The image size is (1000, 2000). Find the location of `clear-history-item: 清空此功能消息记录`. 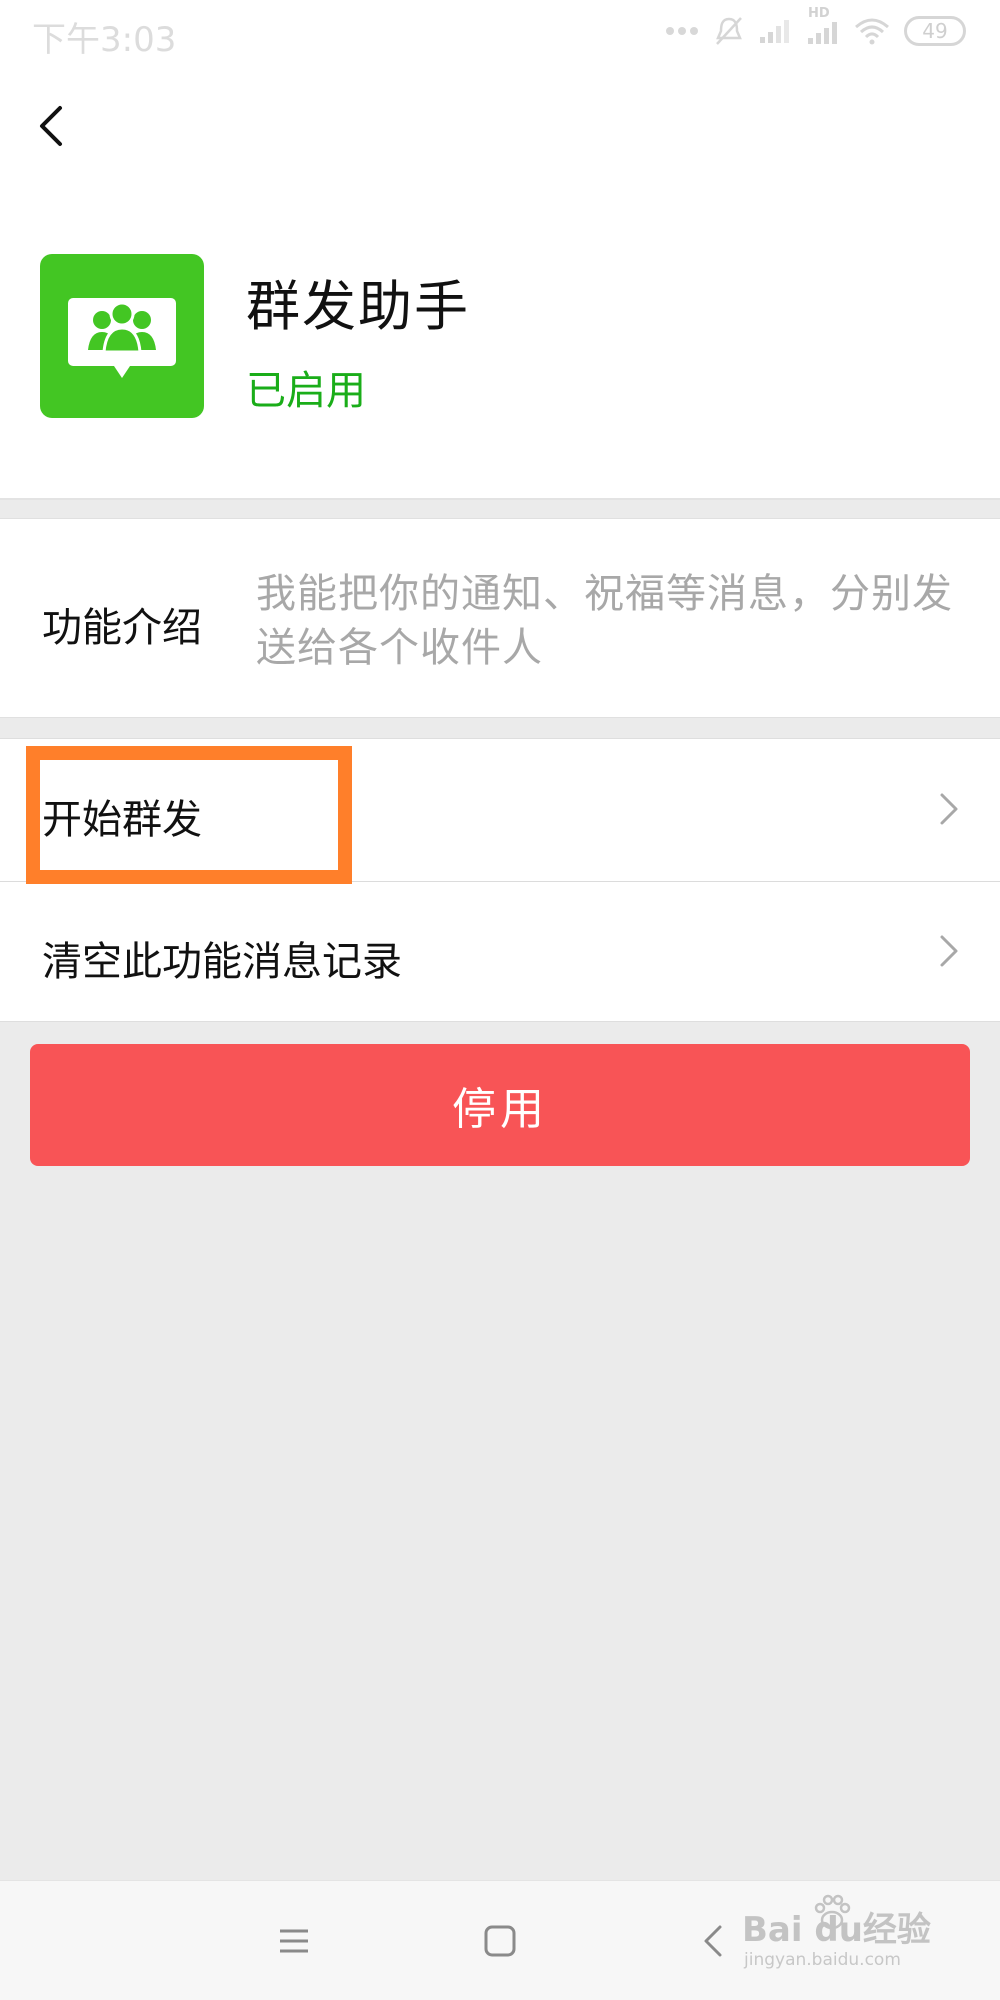

clear-history-item: 清空此功能消息记录 is located at coordinates (500, 952).